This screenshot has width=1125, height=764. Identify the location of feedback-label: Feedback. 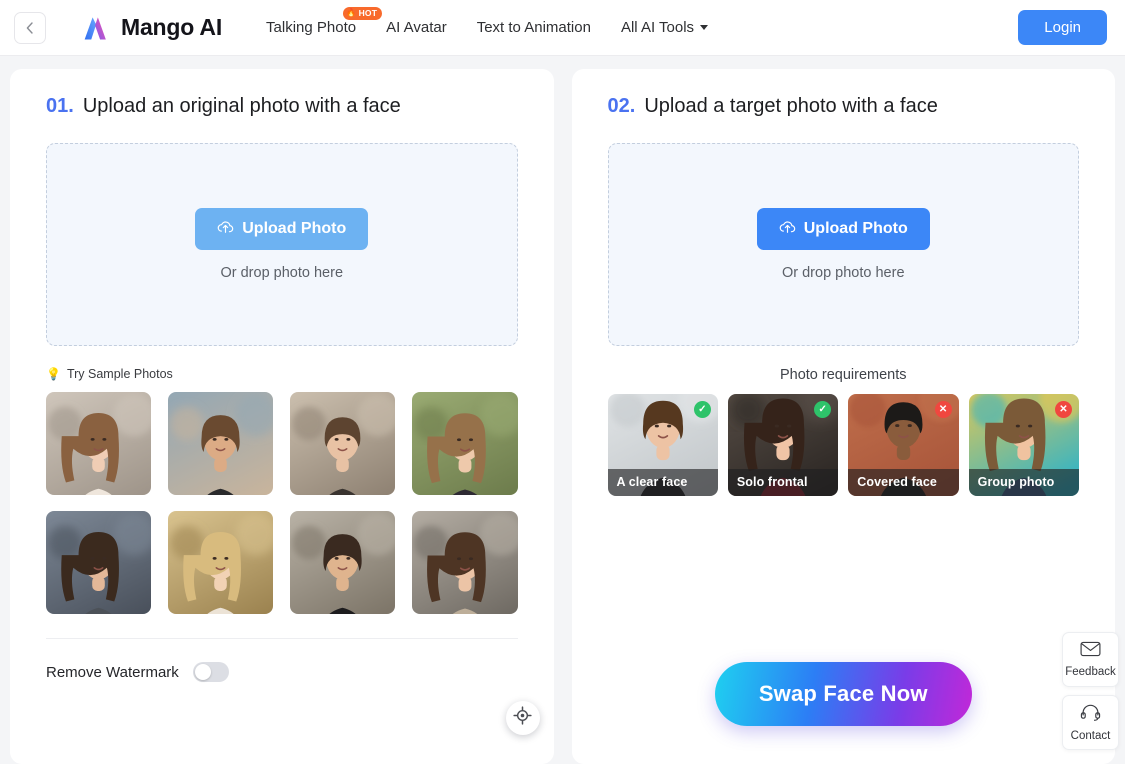
(1090, 672).